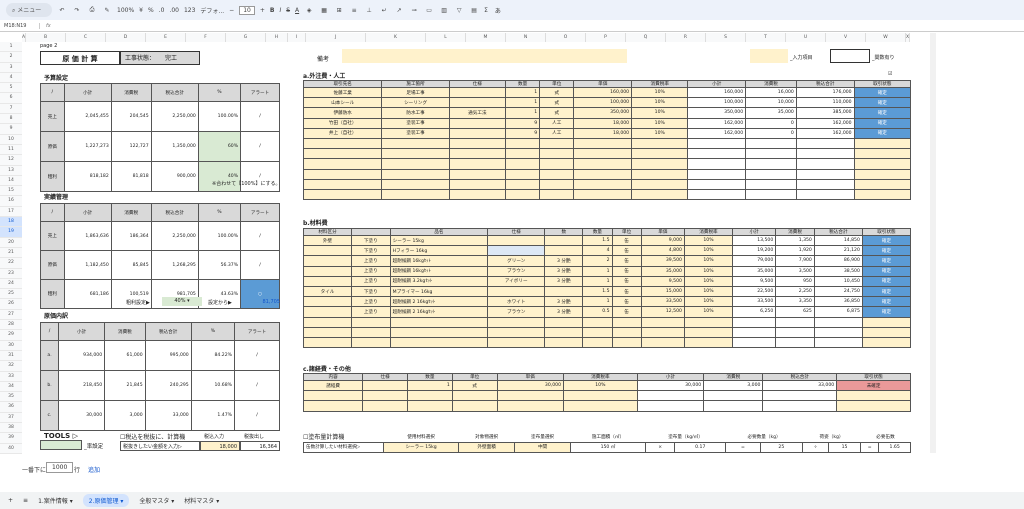 This screenshot has width=1024, height=509. I want to click on cell: 33,500, so click(662, 302).